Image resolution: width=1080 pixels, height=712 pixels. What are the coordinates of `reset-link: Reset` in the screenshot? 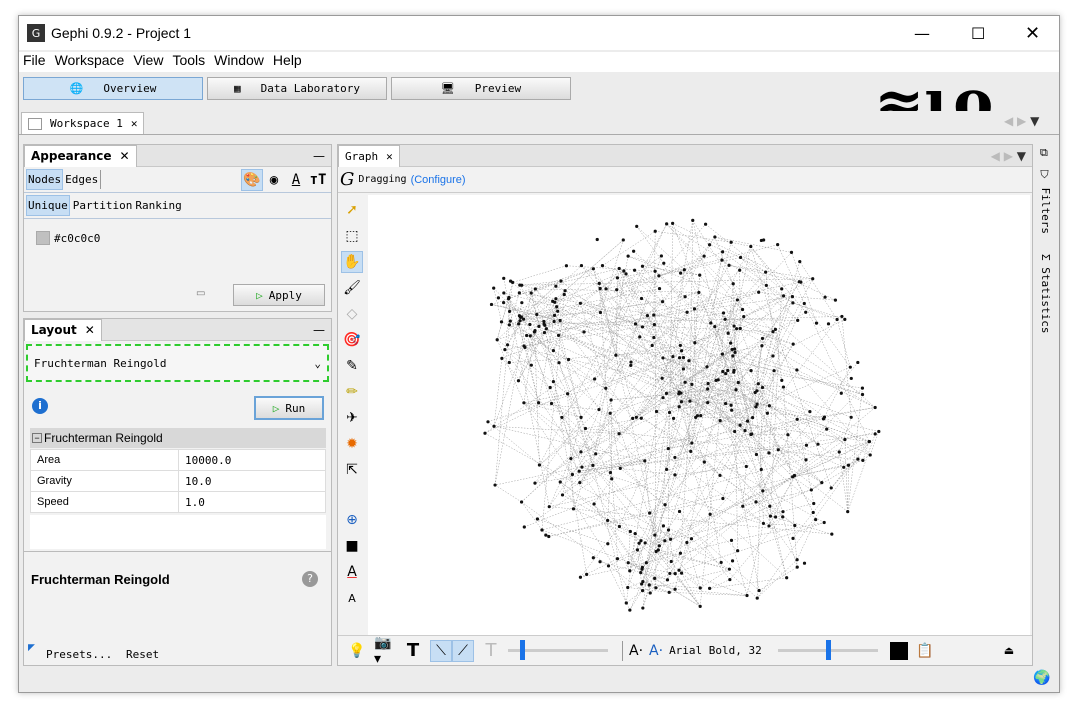 It's located at (142, 654).